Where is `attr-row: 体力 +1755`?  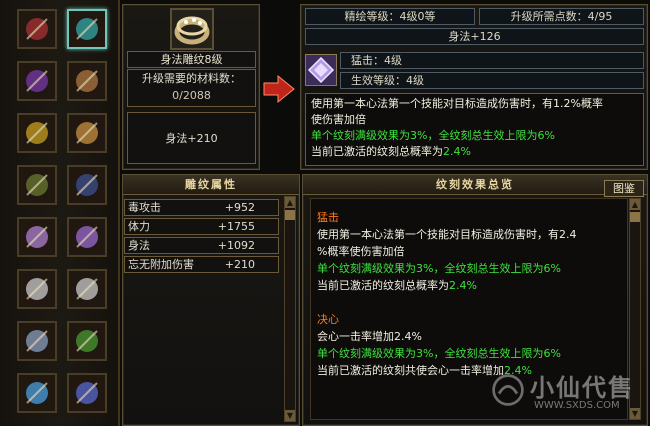
attr-row: 体力 +1755 is located at coordinates (201, 226).